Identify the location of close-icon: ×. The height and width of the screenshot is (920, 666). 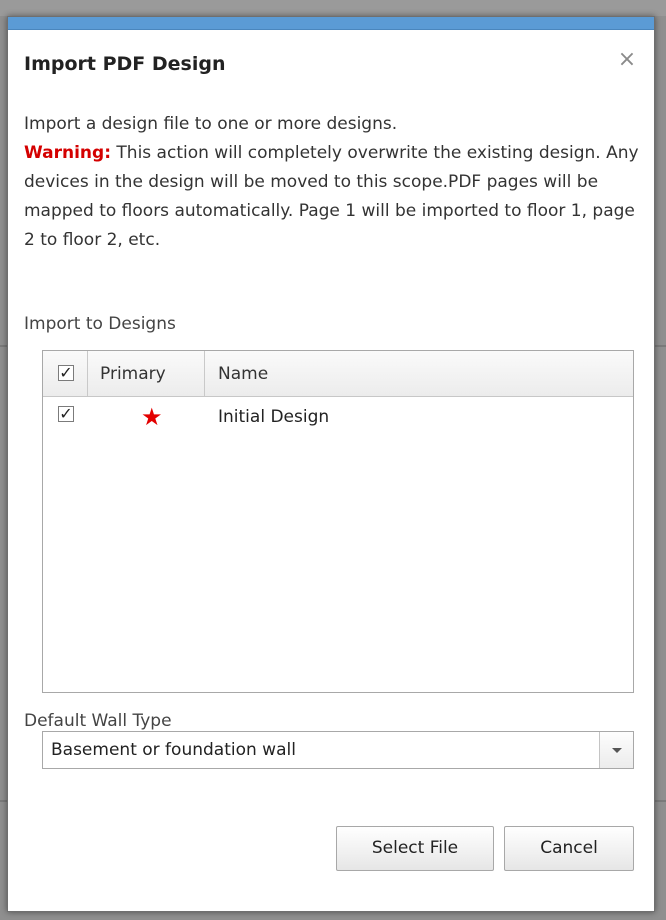
(627, 60).